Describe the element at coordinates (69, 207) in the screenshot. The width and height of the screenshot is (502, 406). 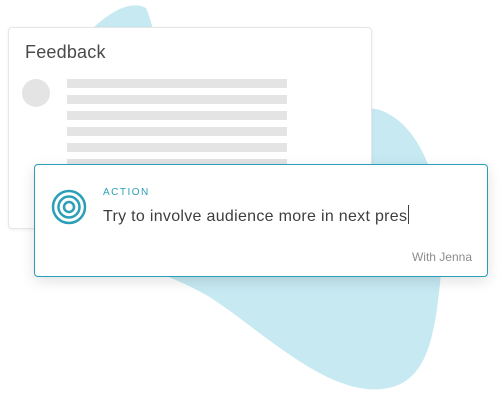
I see `target-icon` at that location.